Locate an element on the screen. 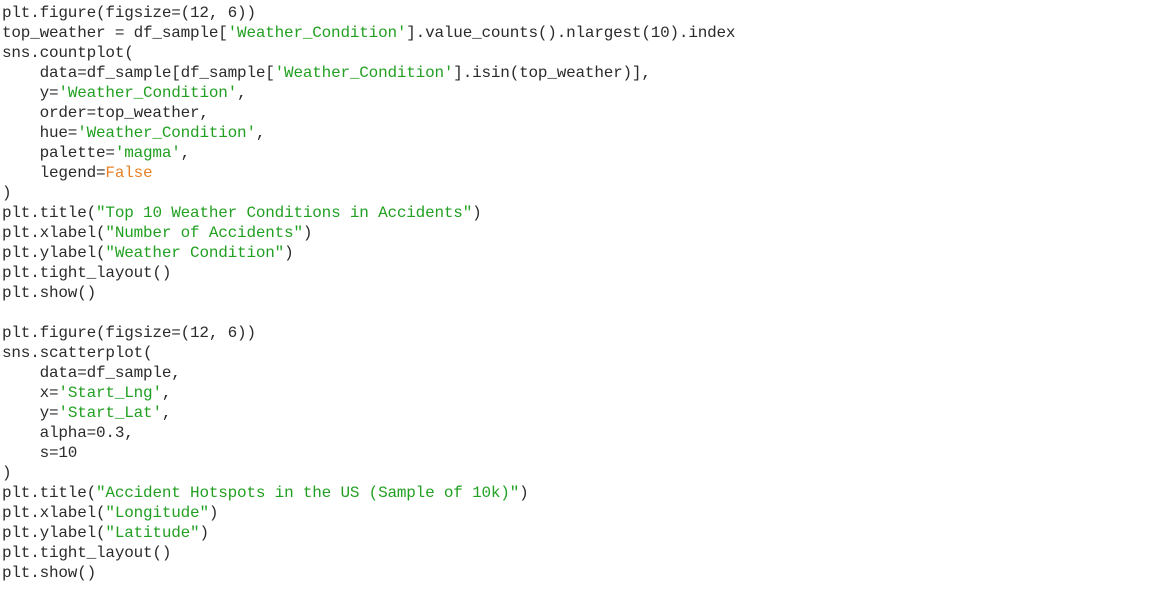  code-line: plt.xlabel("Longitude") is located at coordinates (368, 513).